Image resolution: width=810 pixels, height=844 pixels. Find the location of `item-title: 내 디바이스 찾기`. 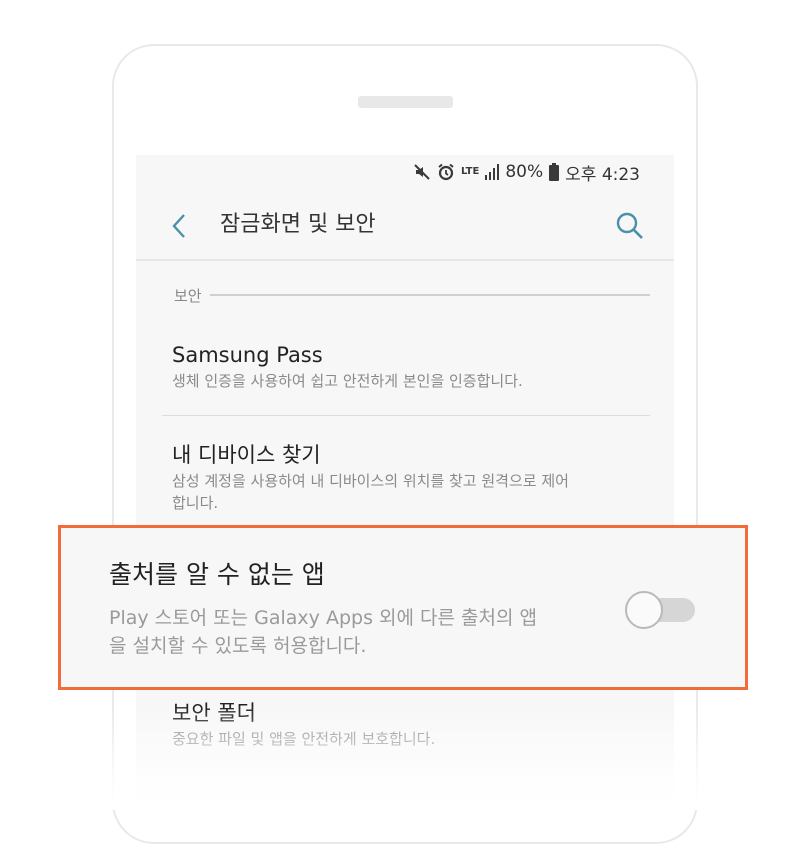

item-title: 내 디바이스 찾기 is located at coordinates (246, 455).